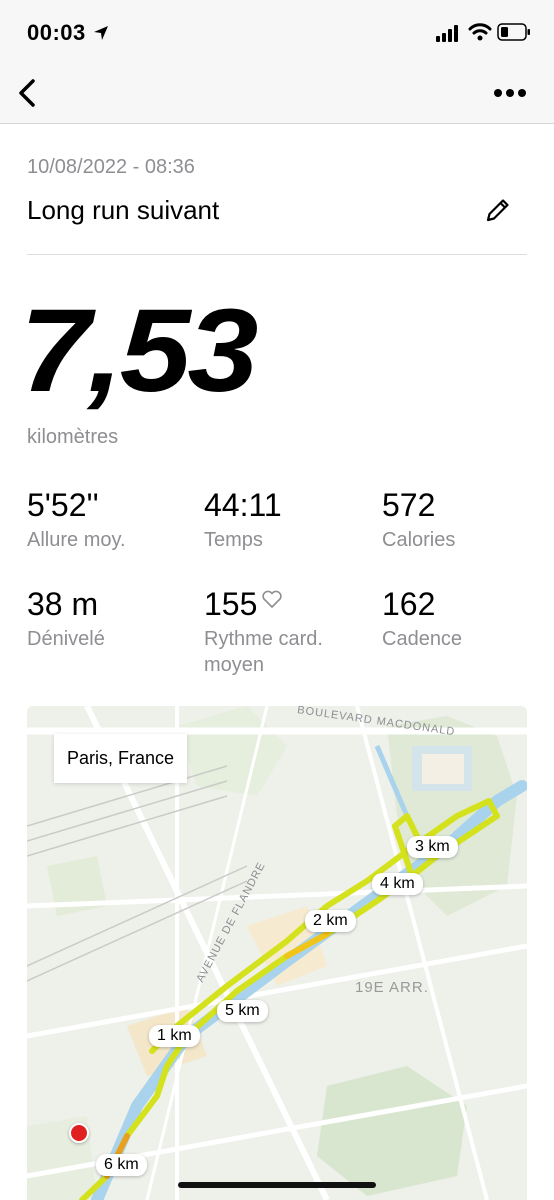 The image size is (554, 1200). What do you see at coordinates (174, 1036) in the screenshot?
I see `km-marker-1: 1 km` at bounding box center [174, 1036].